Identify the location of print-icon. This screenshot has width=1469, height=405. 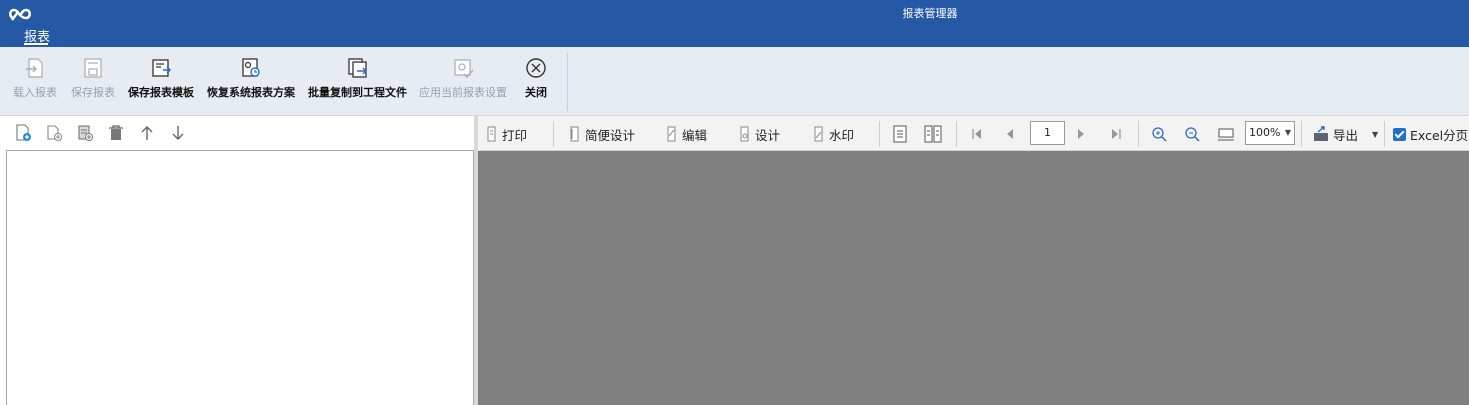
(491, 134).